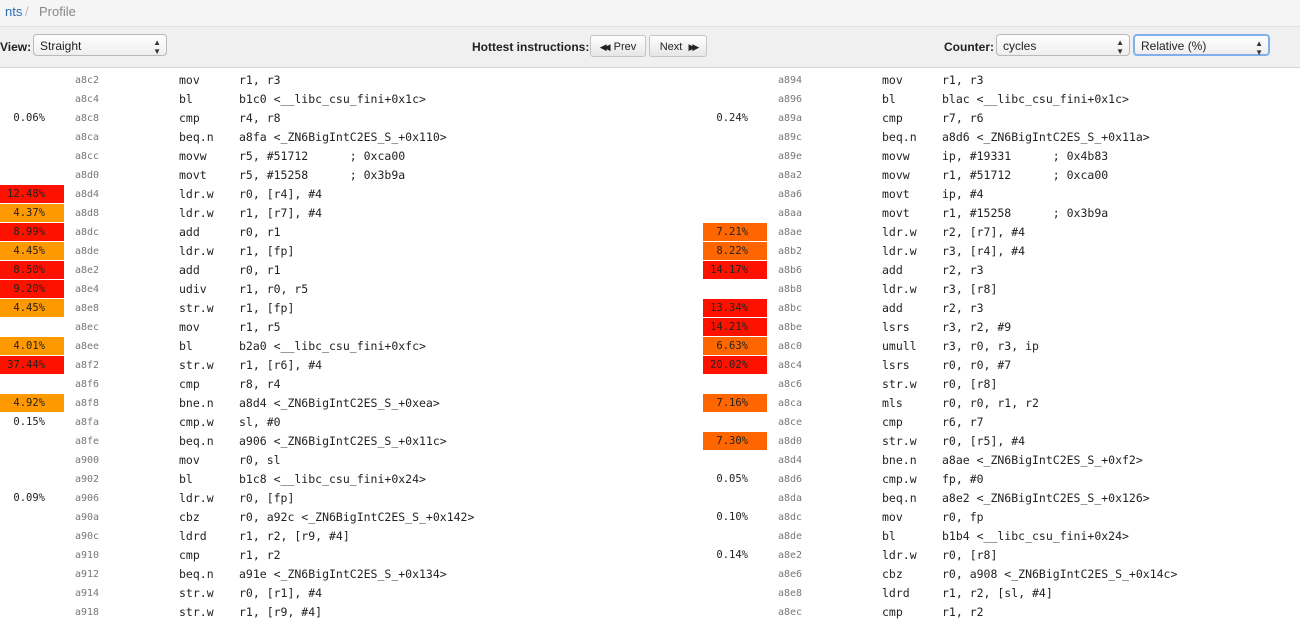 This screenshot has width=1300, height=622. What do you see at coordinates (350, 479) in the screenshot?
I see `instruction-row: a902 bl b1c8 <__libc_csu_fini+0x24>` at bounding box center [350, 479].